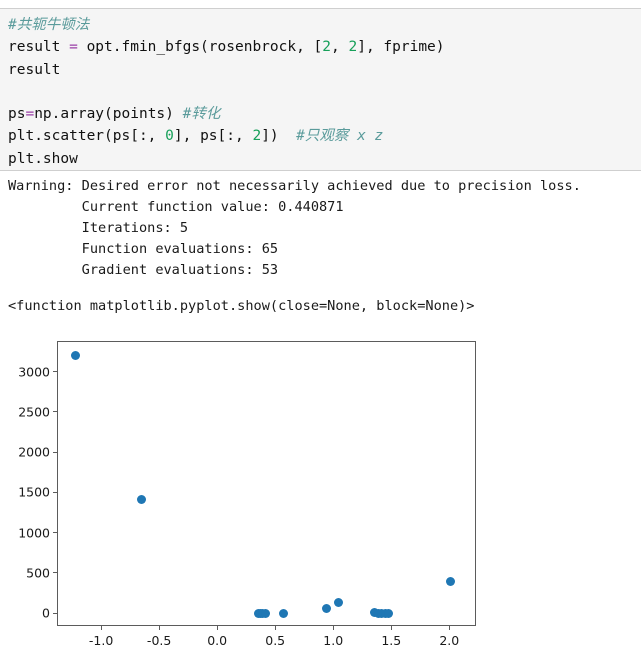  What do you see at coordinates (143, 270) in the screenshot?
I see `stream-output-line: Gradient evaluations: 53` at bounding box center [143, 270].